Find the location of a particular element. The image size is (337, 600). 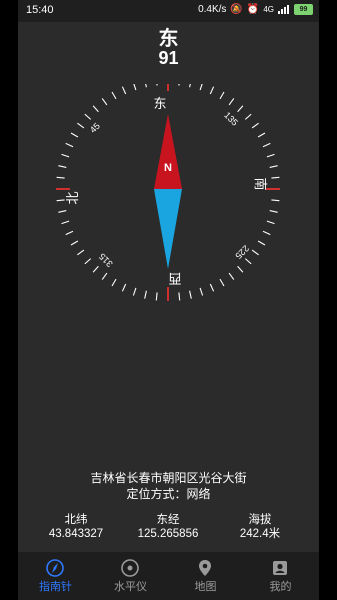

signal-icon is located at coordinates (284, 9).